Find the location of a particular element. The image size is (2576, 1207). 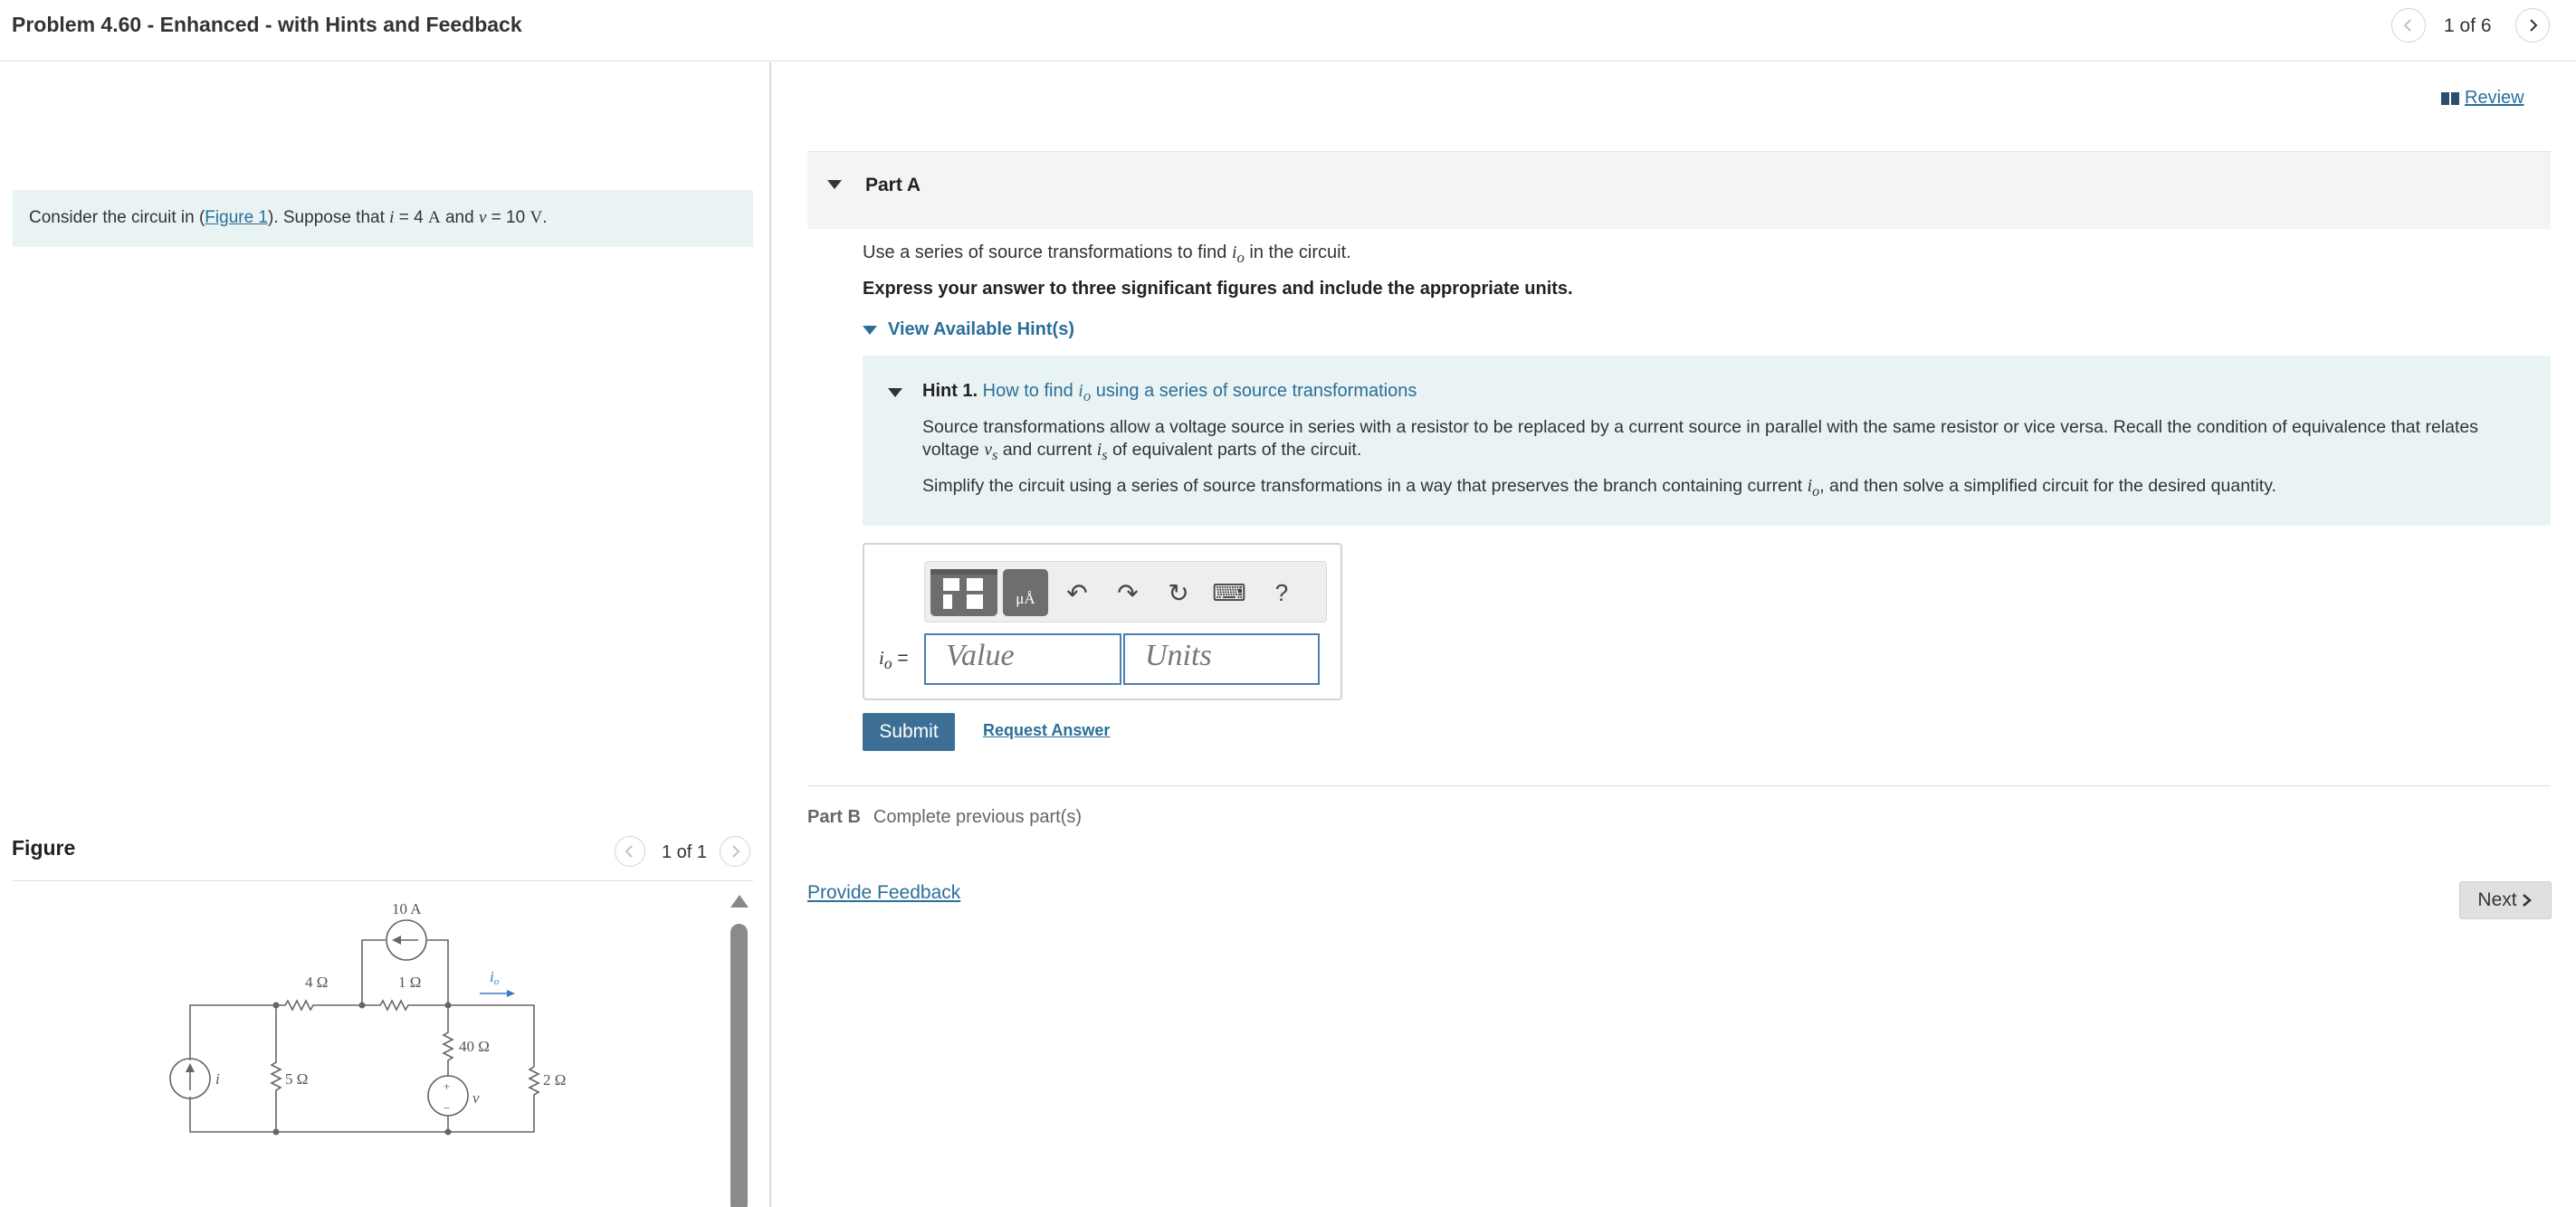

question-suffix: in the circuit. is located at coordinates (1297, 252).